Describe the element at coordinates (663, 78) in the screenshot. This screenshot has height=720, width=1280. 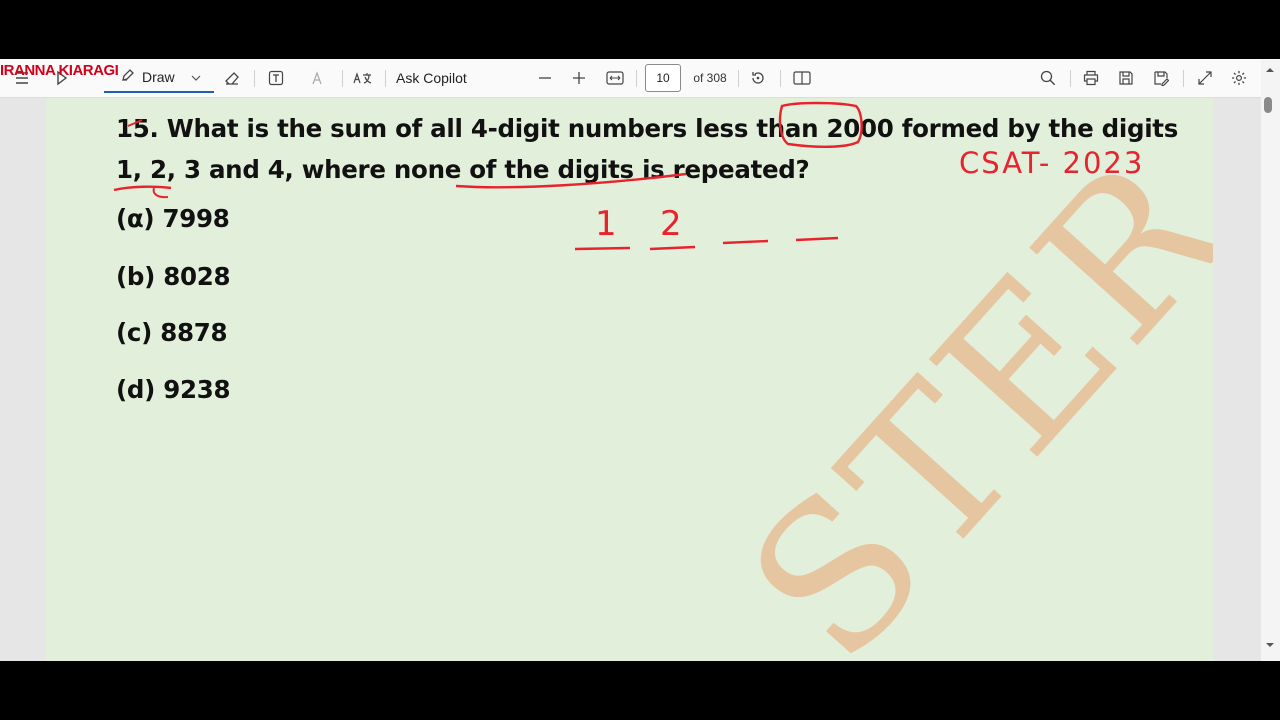
I see `page-number-input: 10` at that location.